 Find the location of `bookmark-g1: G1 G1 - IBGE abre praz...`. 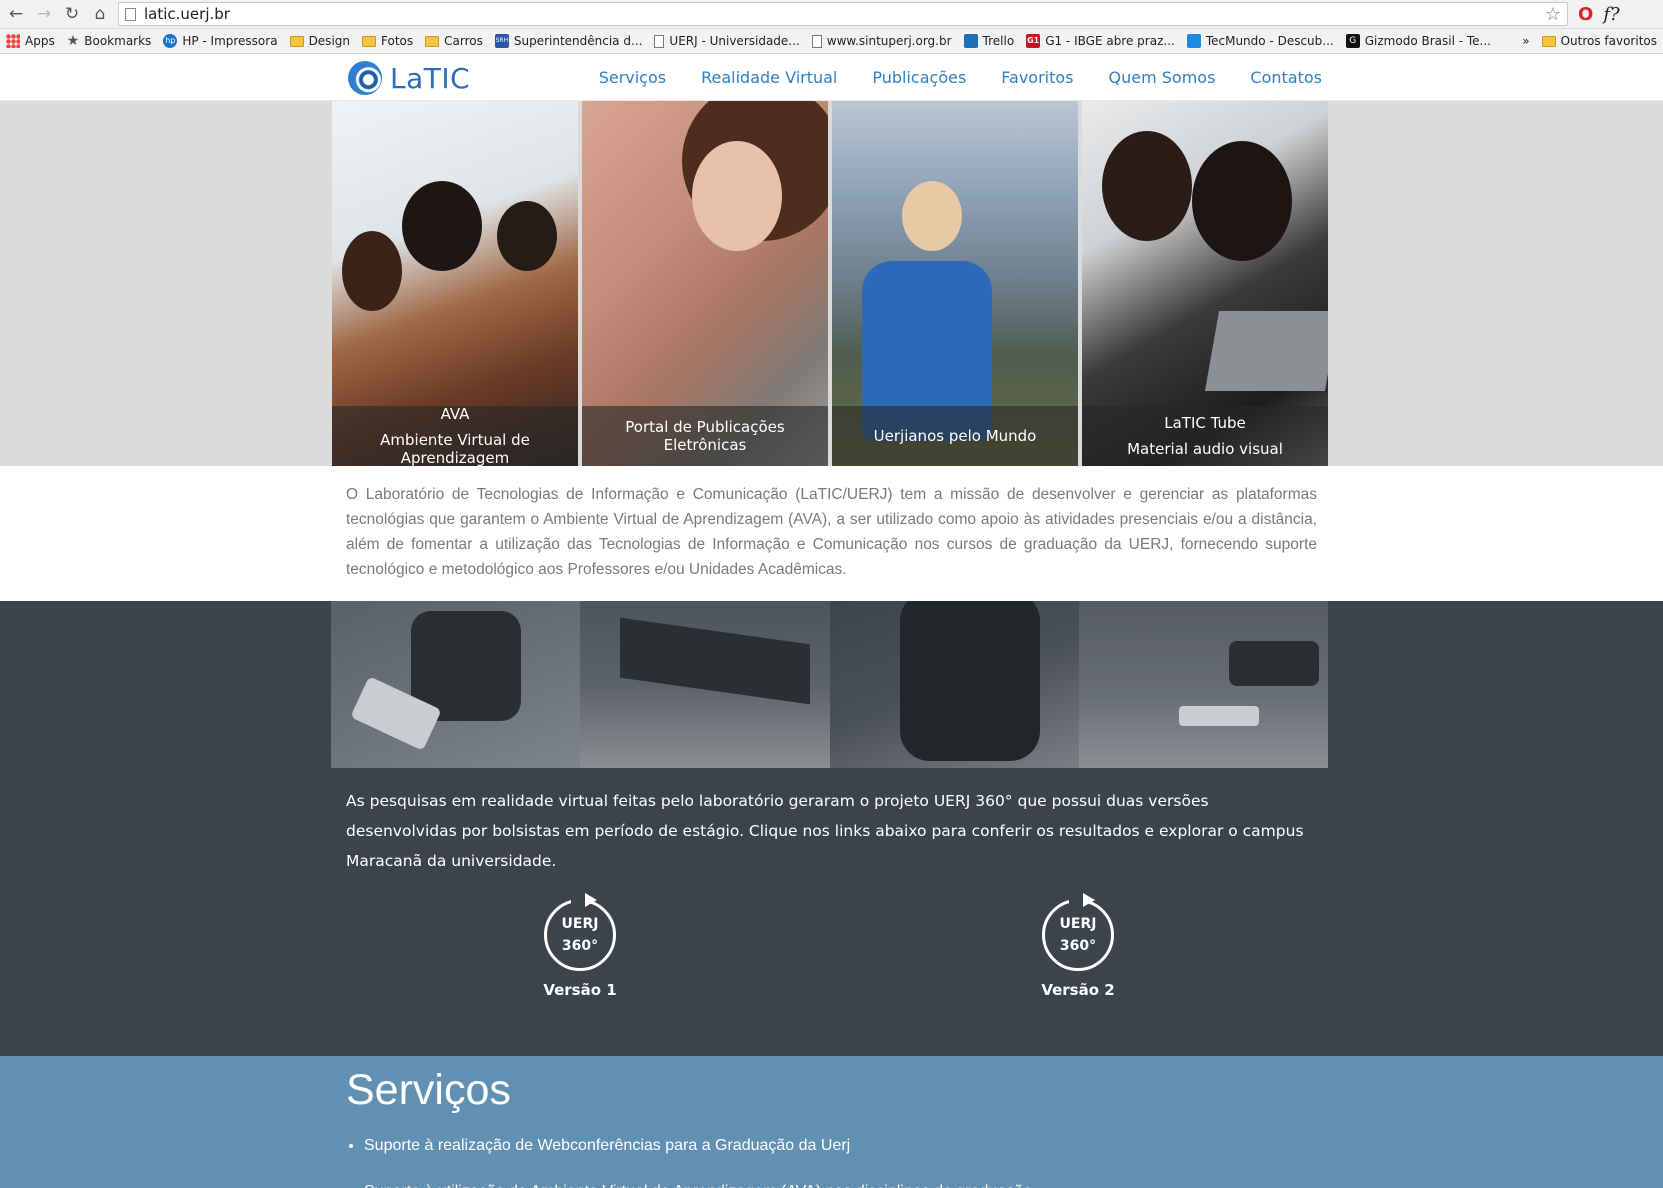

bookmark-g1: G1 G1 - IBGE abre praz... is located at coordinates (1100, 41).